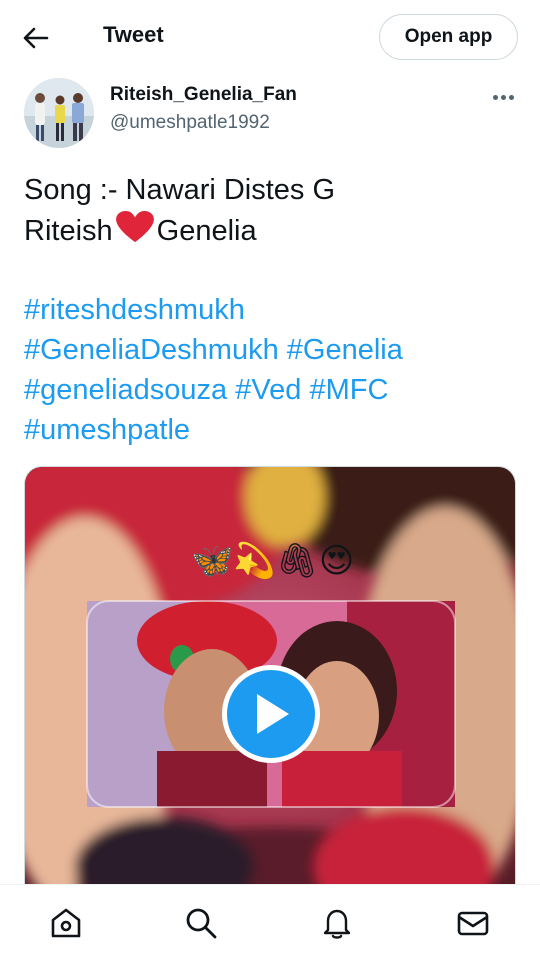  I want to click on nav-notifications, so click(337, 923).